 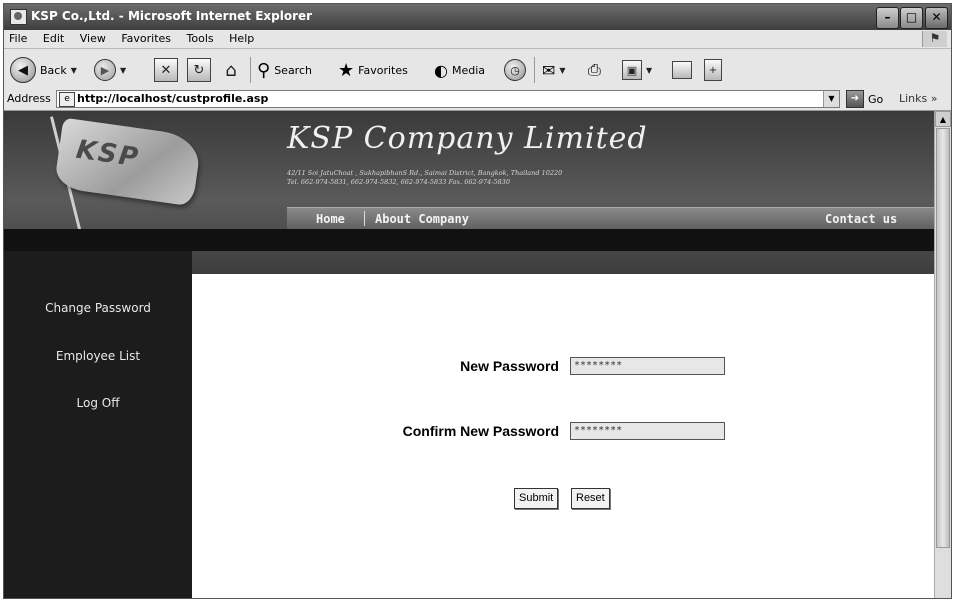 What do you see at coordinates (887, 18) in the screenshot?
I see `minimize-button: –` at bounding box center [887, 18].